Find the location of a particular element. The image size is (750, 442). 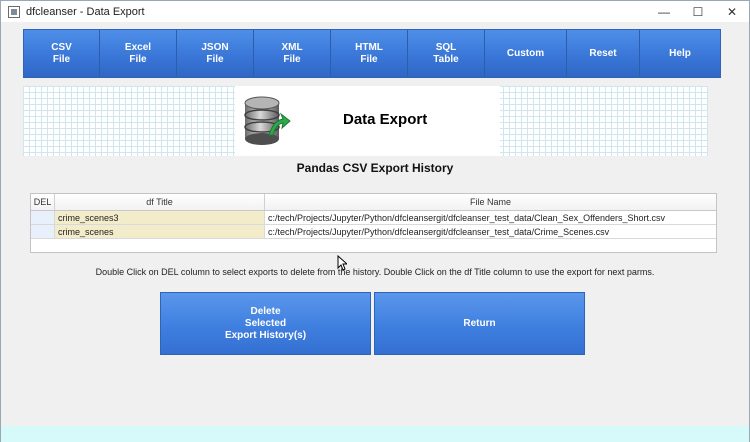

table-header: DEL df Title File Name is located at coordinates (373, 202).